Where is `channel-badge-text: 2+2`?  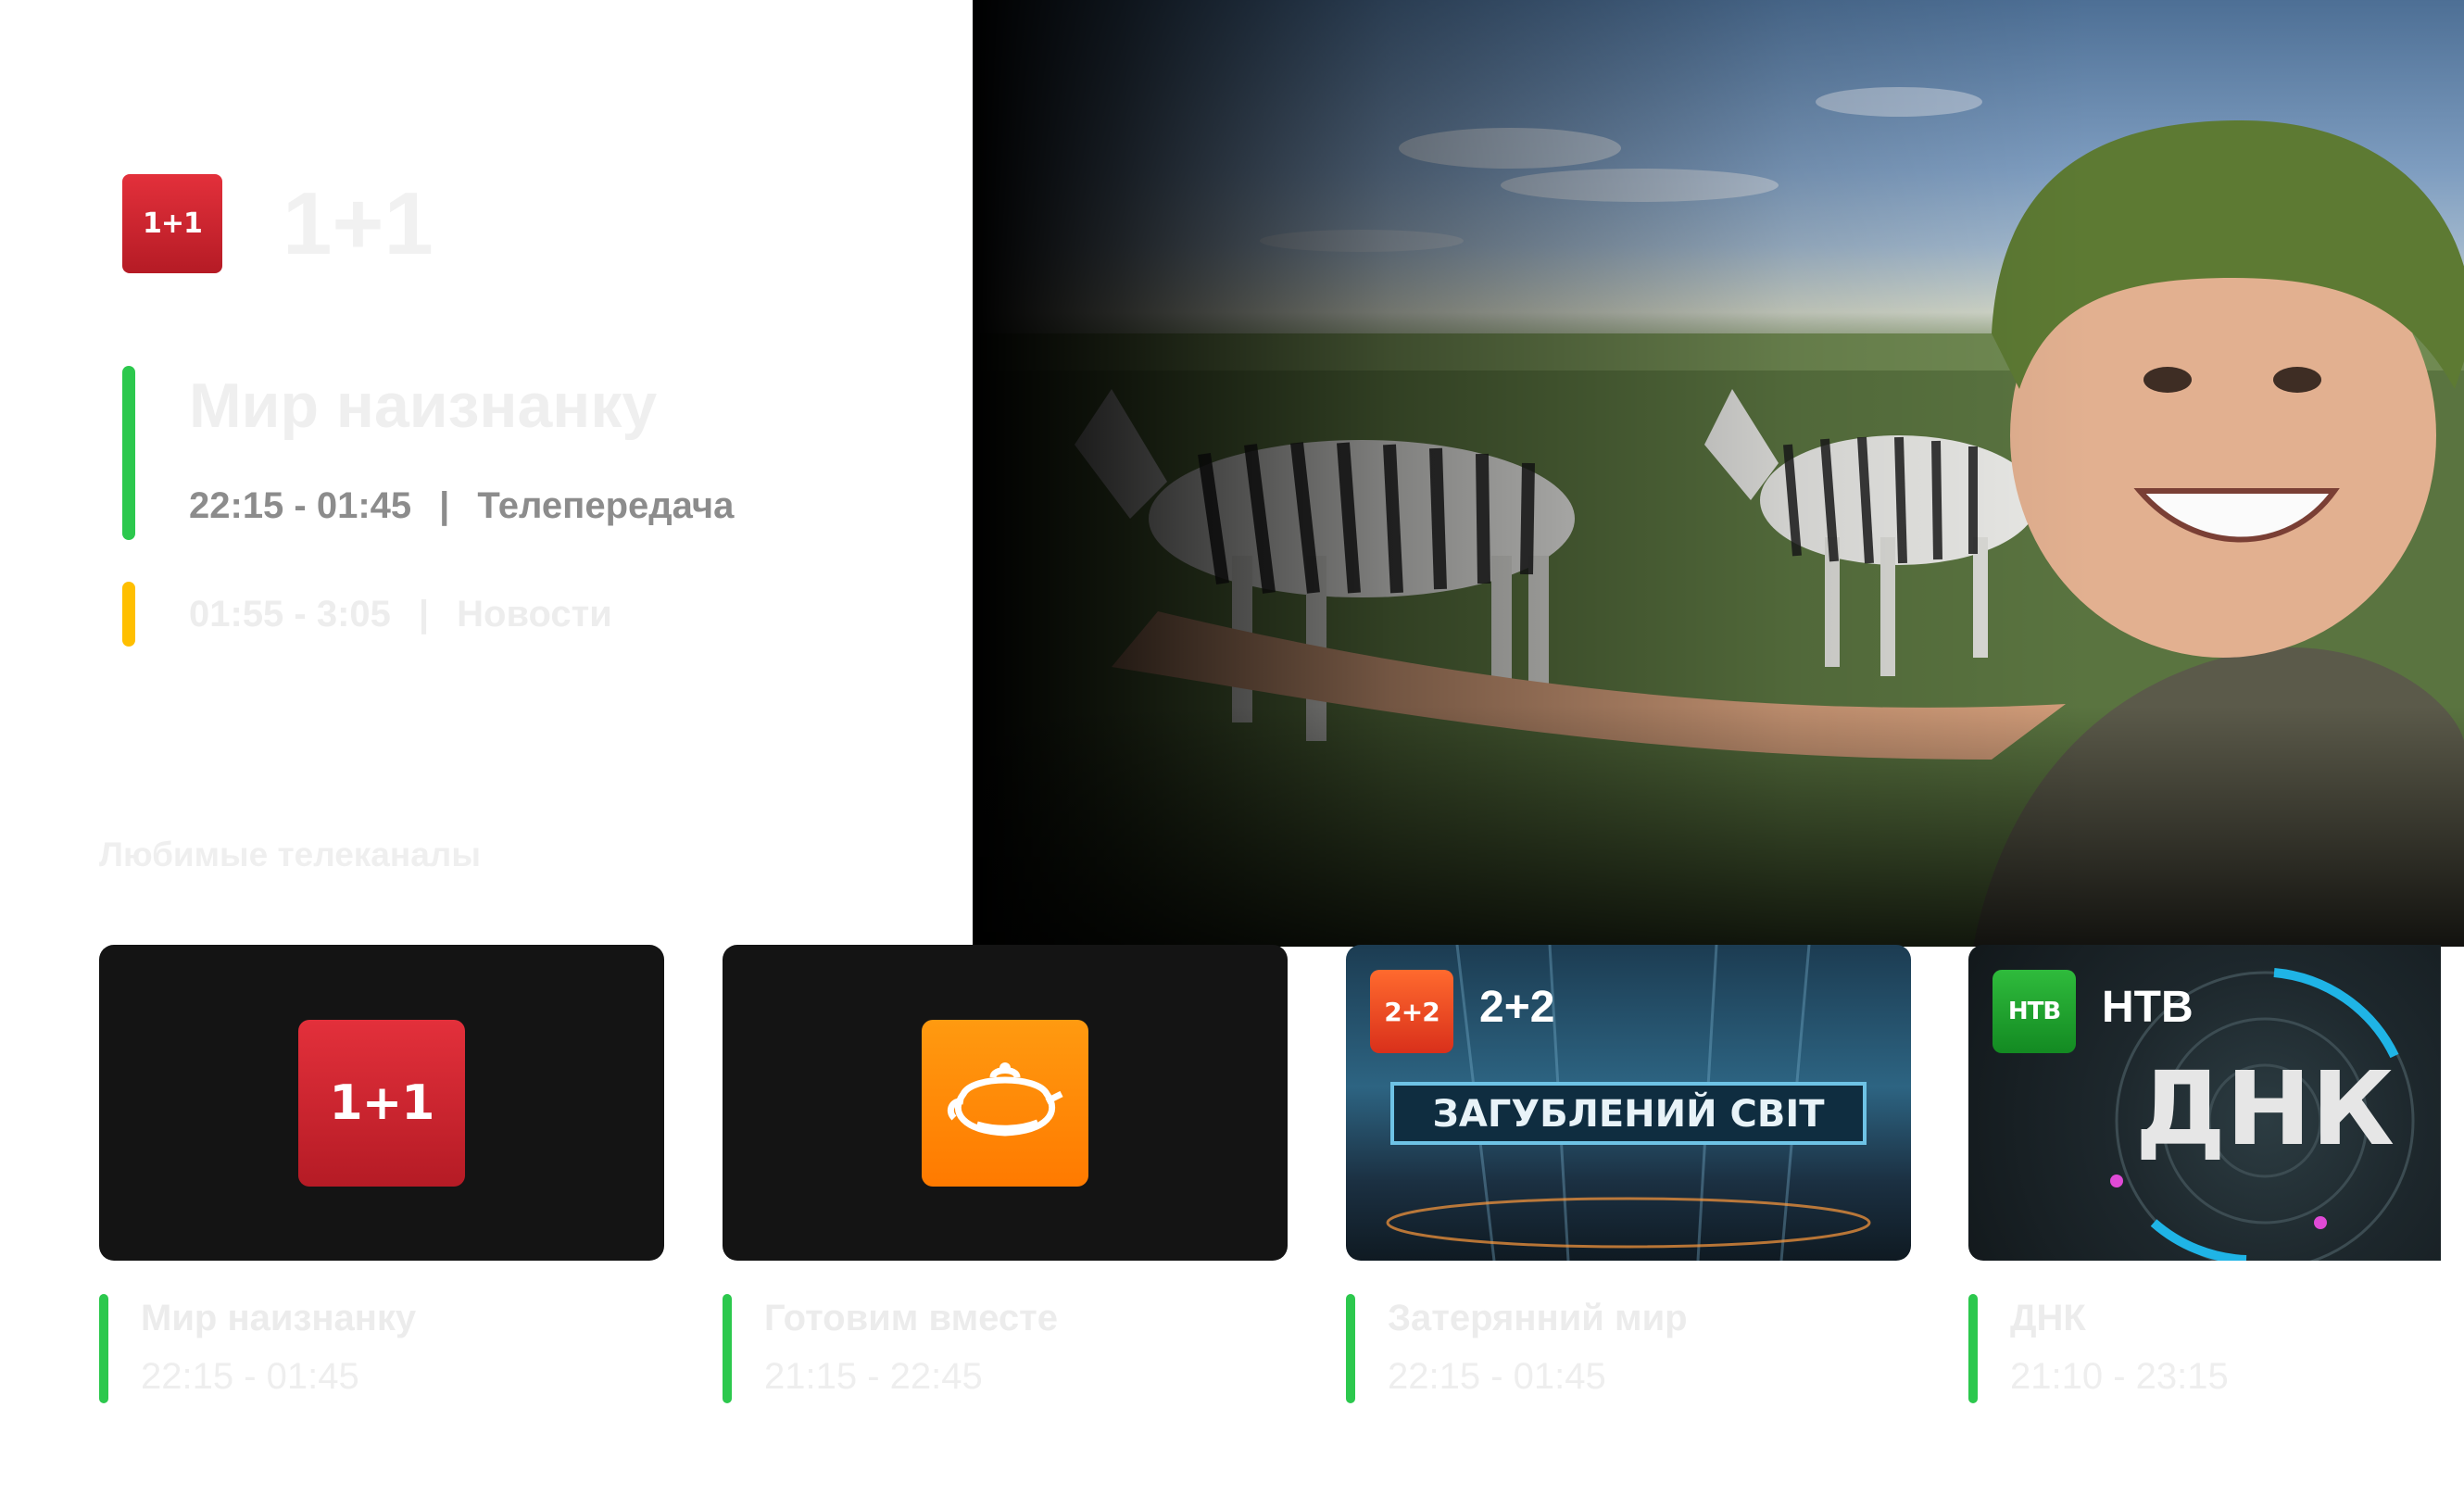 channel-badge-text: 2+2 is located at coordinates (1412, 1012).